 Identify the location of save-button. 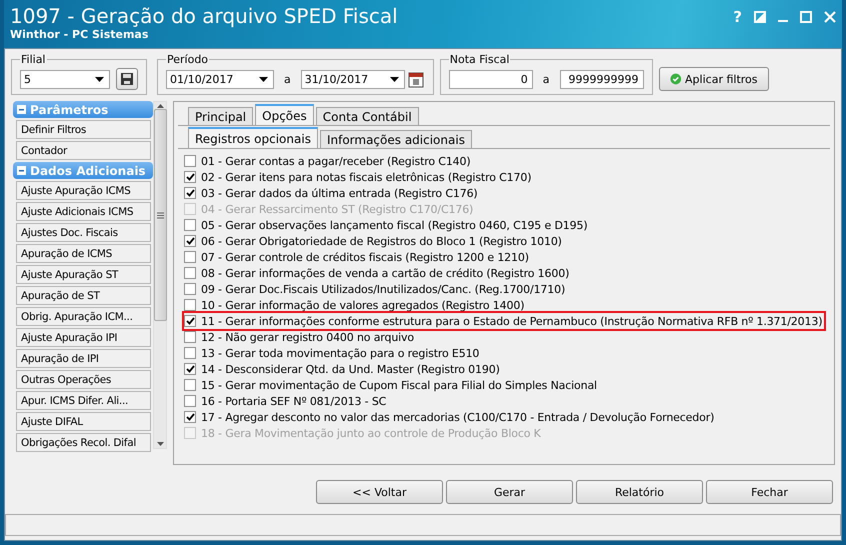
(127, 79).